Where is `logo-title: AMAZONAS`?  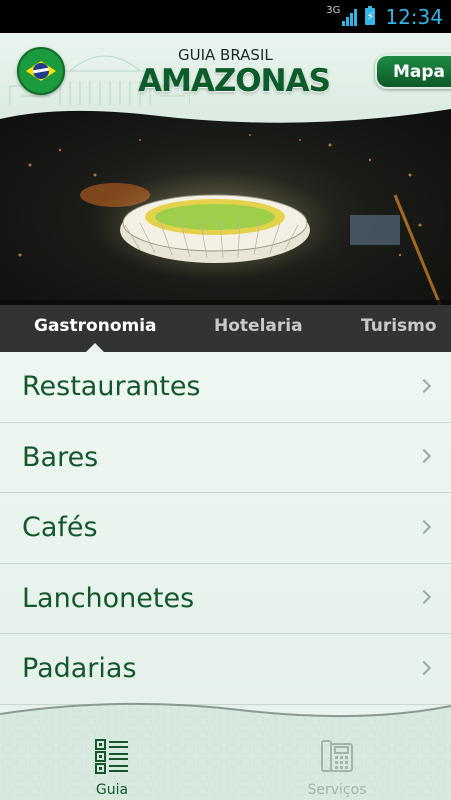
logo-title: AMAZONAS is located at coordinates (234, 81).